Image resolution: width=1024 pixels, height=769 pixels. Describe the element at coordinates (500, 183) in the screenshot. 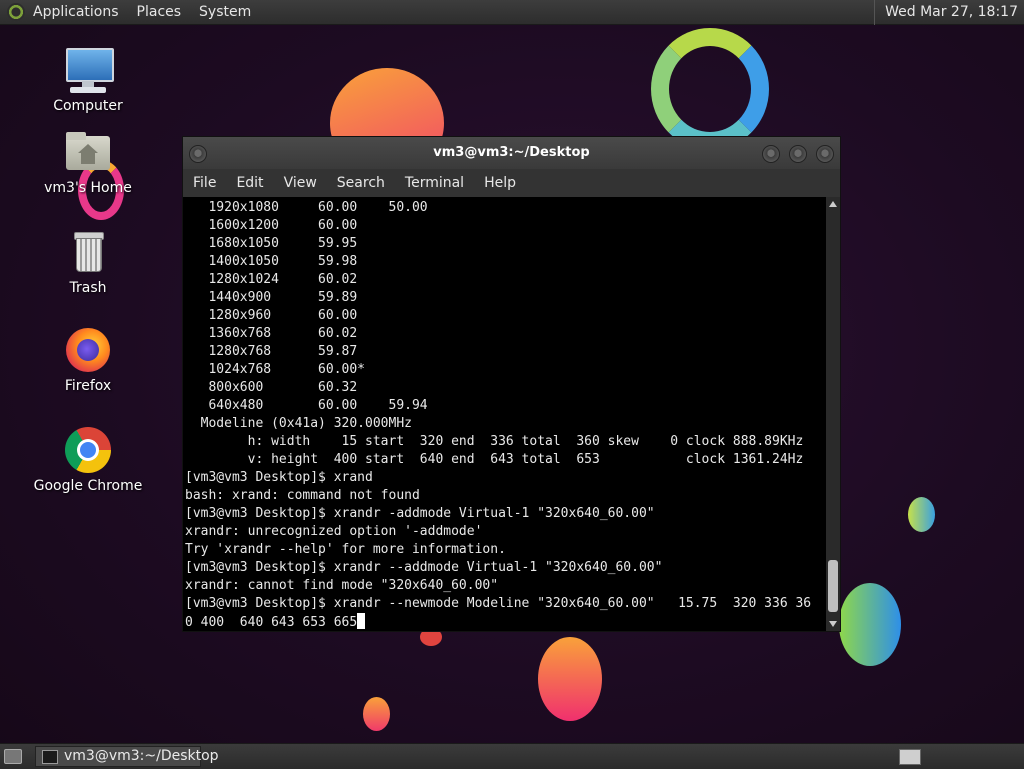

I see `menu-help: Help` at that location.